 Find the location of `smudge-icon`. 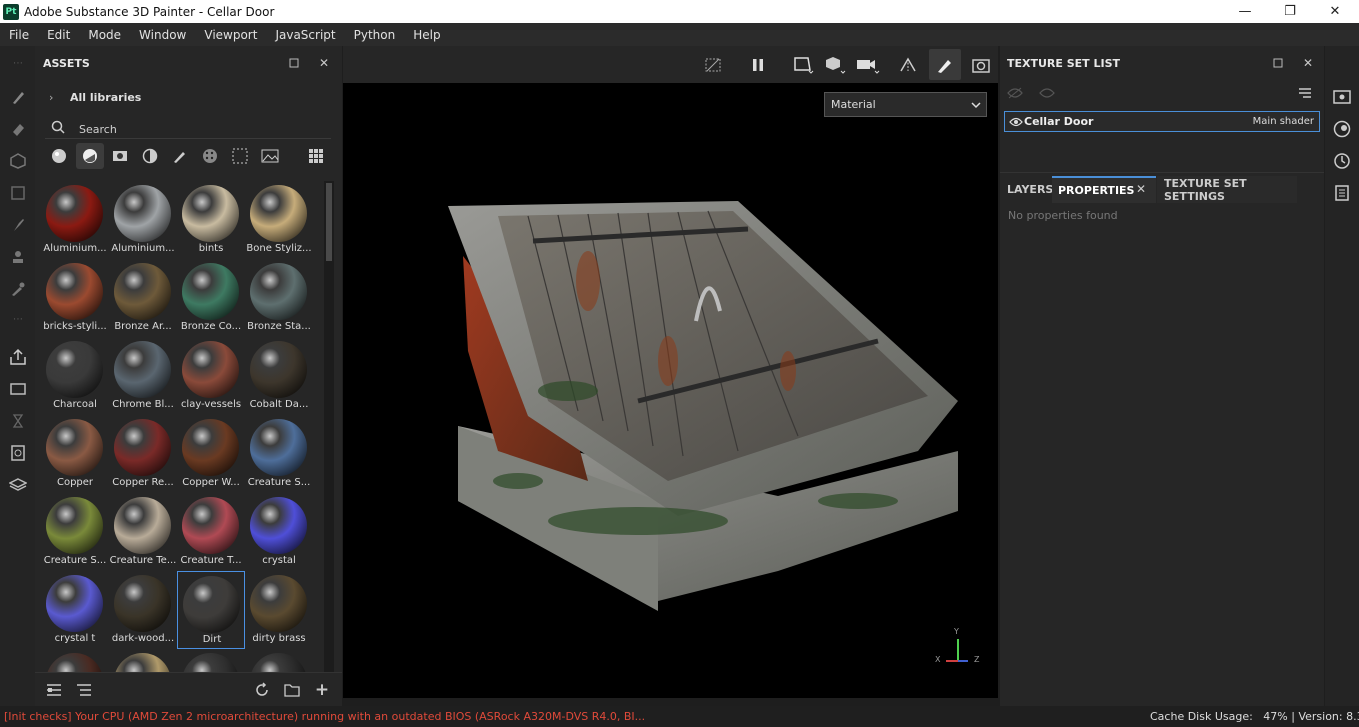

smudge-icon is located at coordinates (18, 225).